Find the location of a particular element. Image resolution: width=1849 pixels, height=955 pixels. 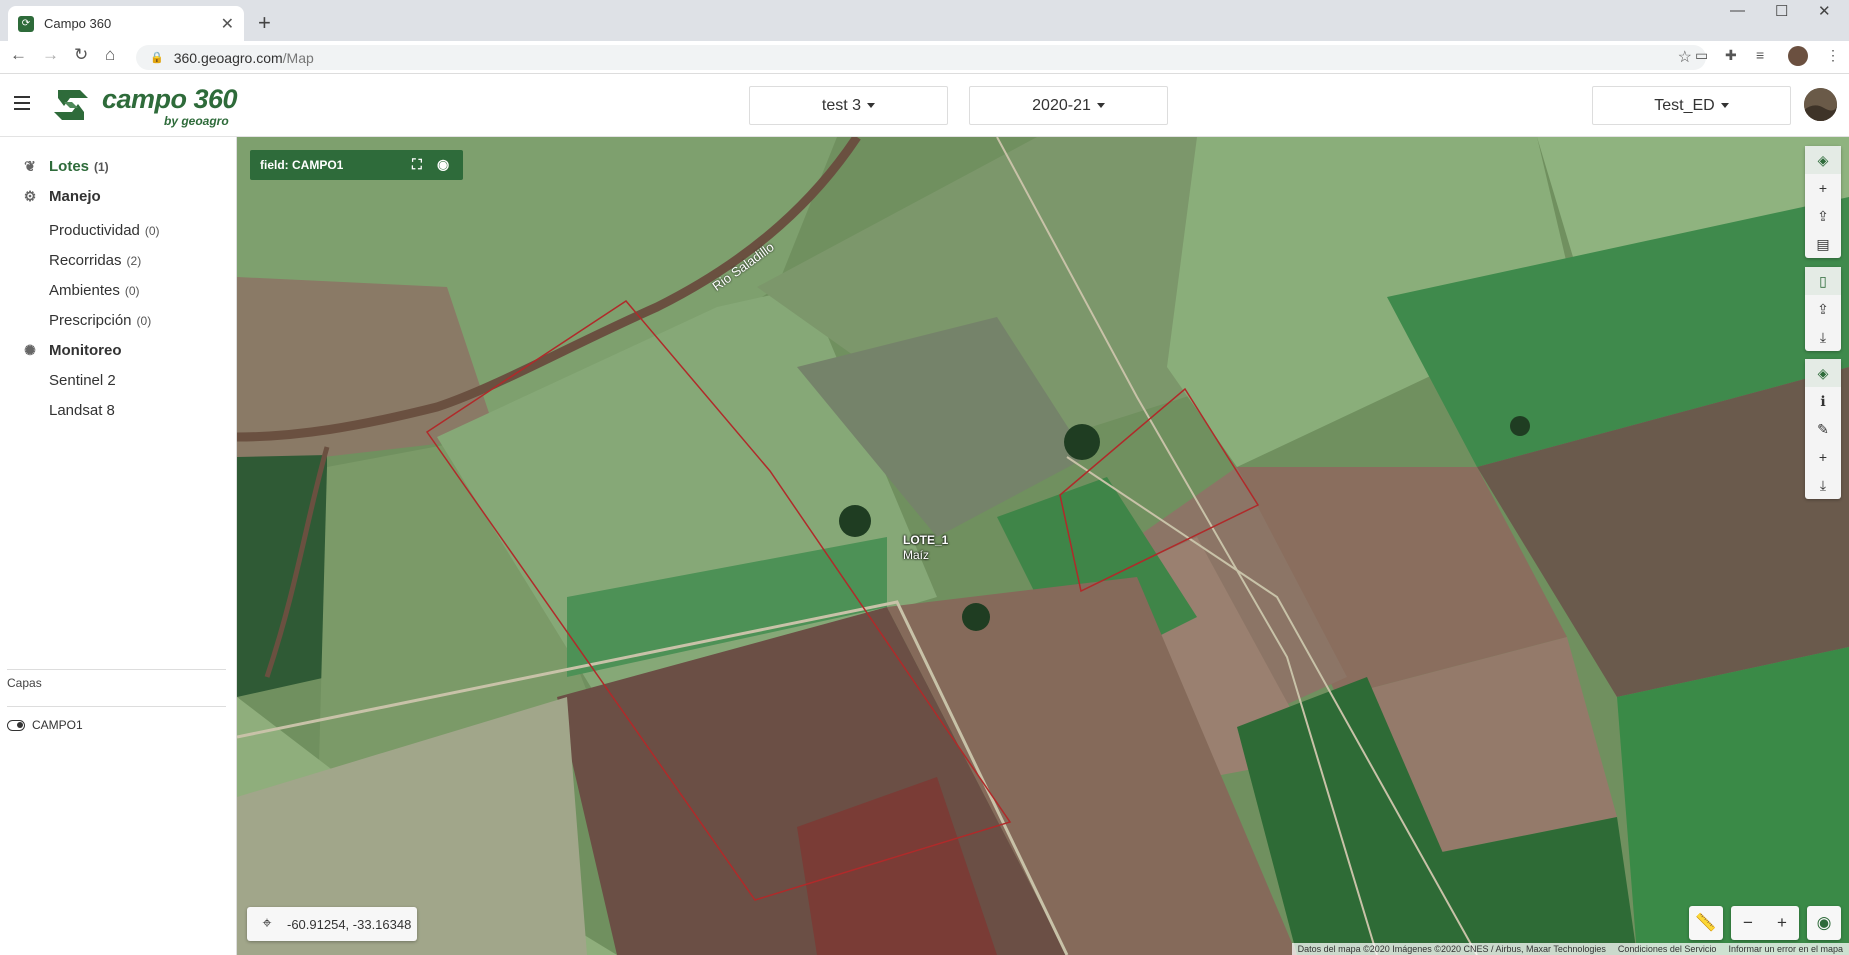

ruler-icon: 📏 is located at coordinates (1706, 923).